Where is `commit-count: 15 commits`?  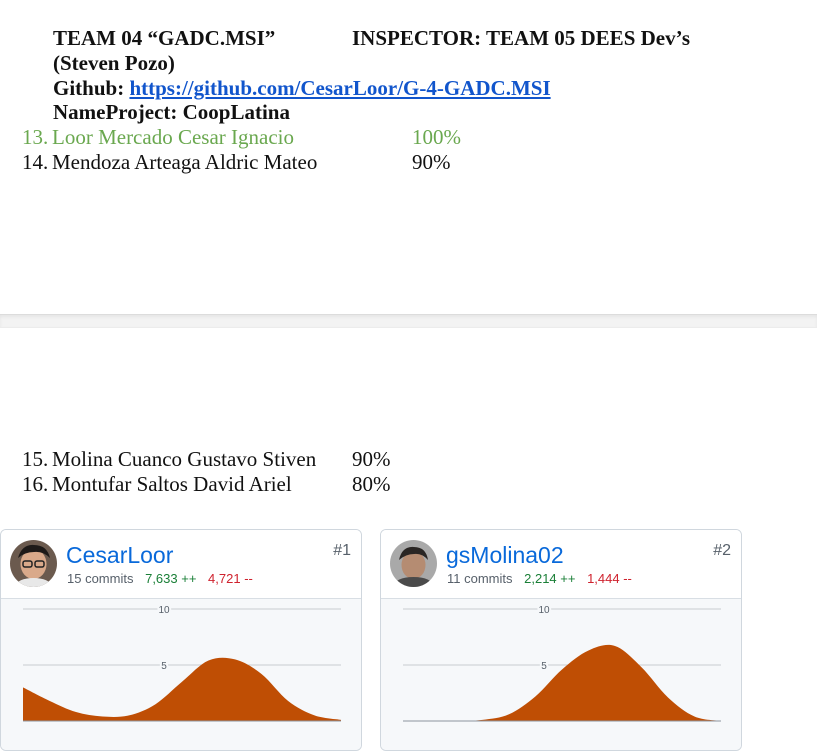
commit-count: 15 commits is located at coordinates (100, 578).